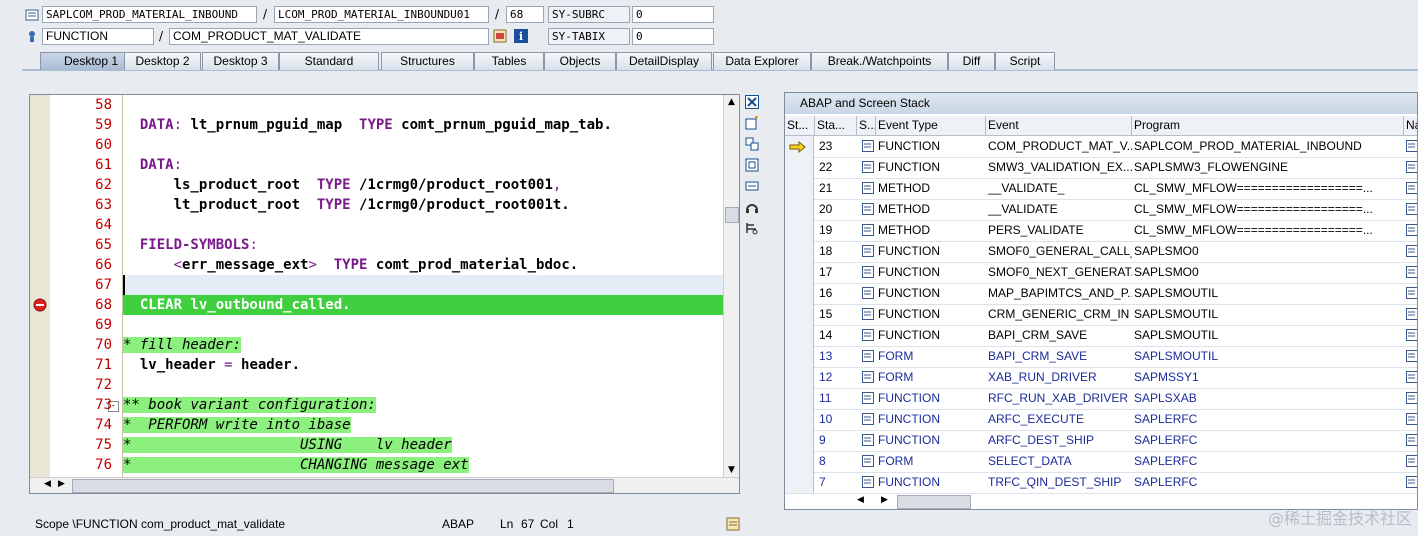 This screenshot has height=536, width=1418. I want to click on tab-desktop-3: Desktop 3, so click(240, 61).